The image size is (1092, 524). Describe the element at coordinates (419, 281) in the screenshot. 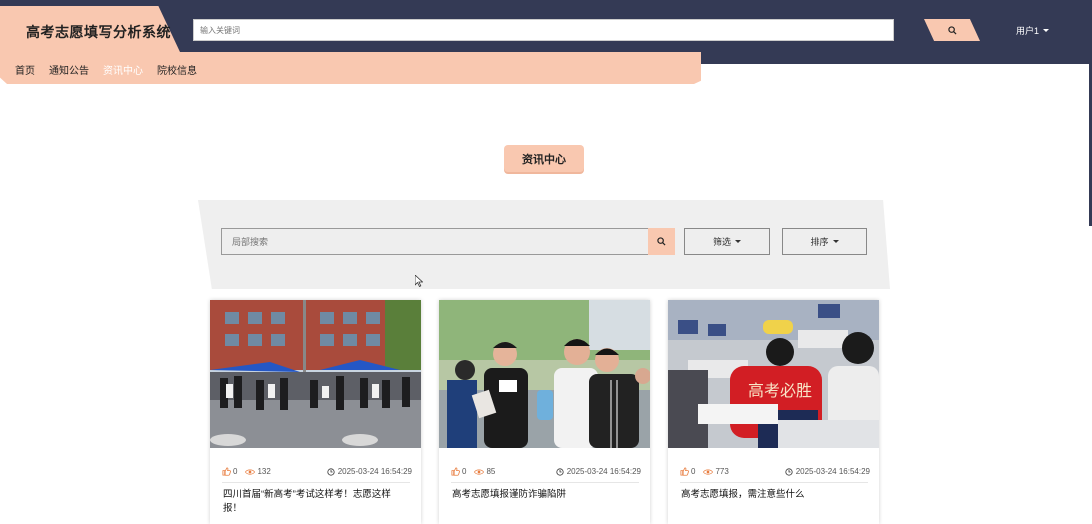

I see `mouse-cursor-icon` at that location.